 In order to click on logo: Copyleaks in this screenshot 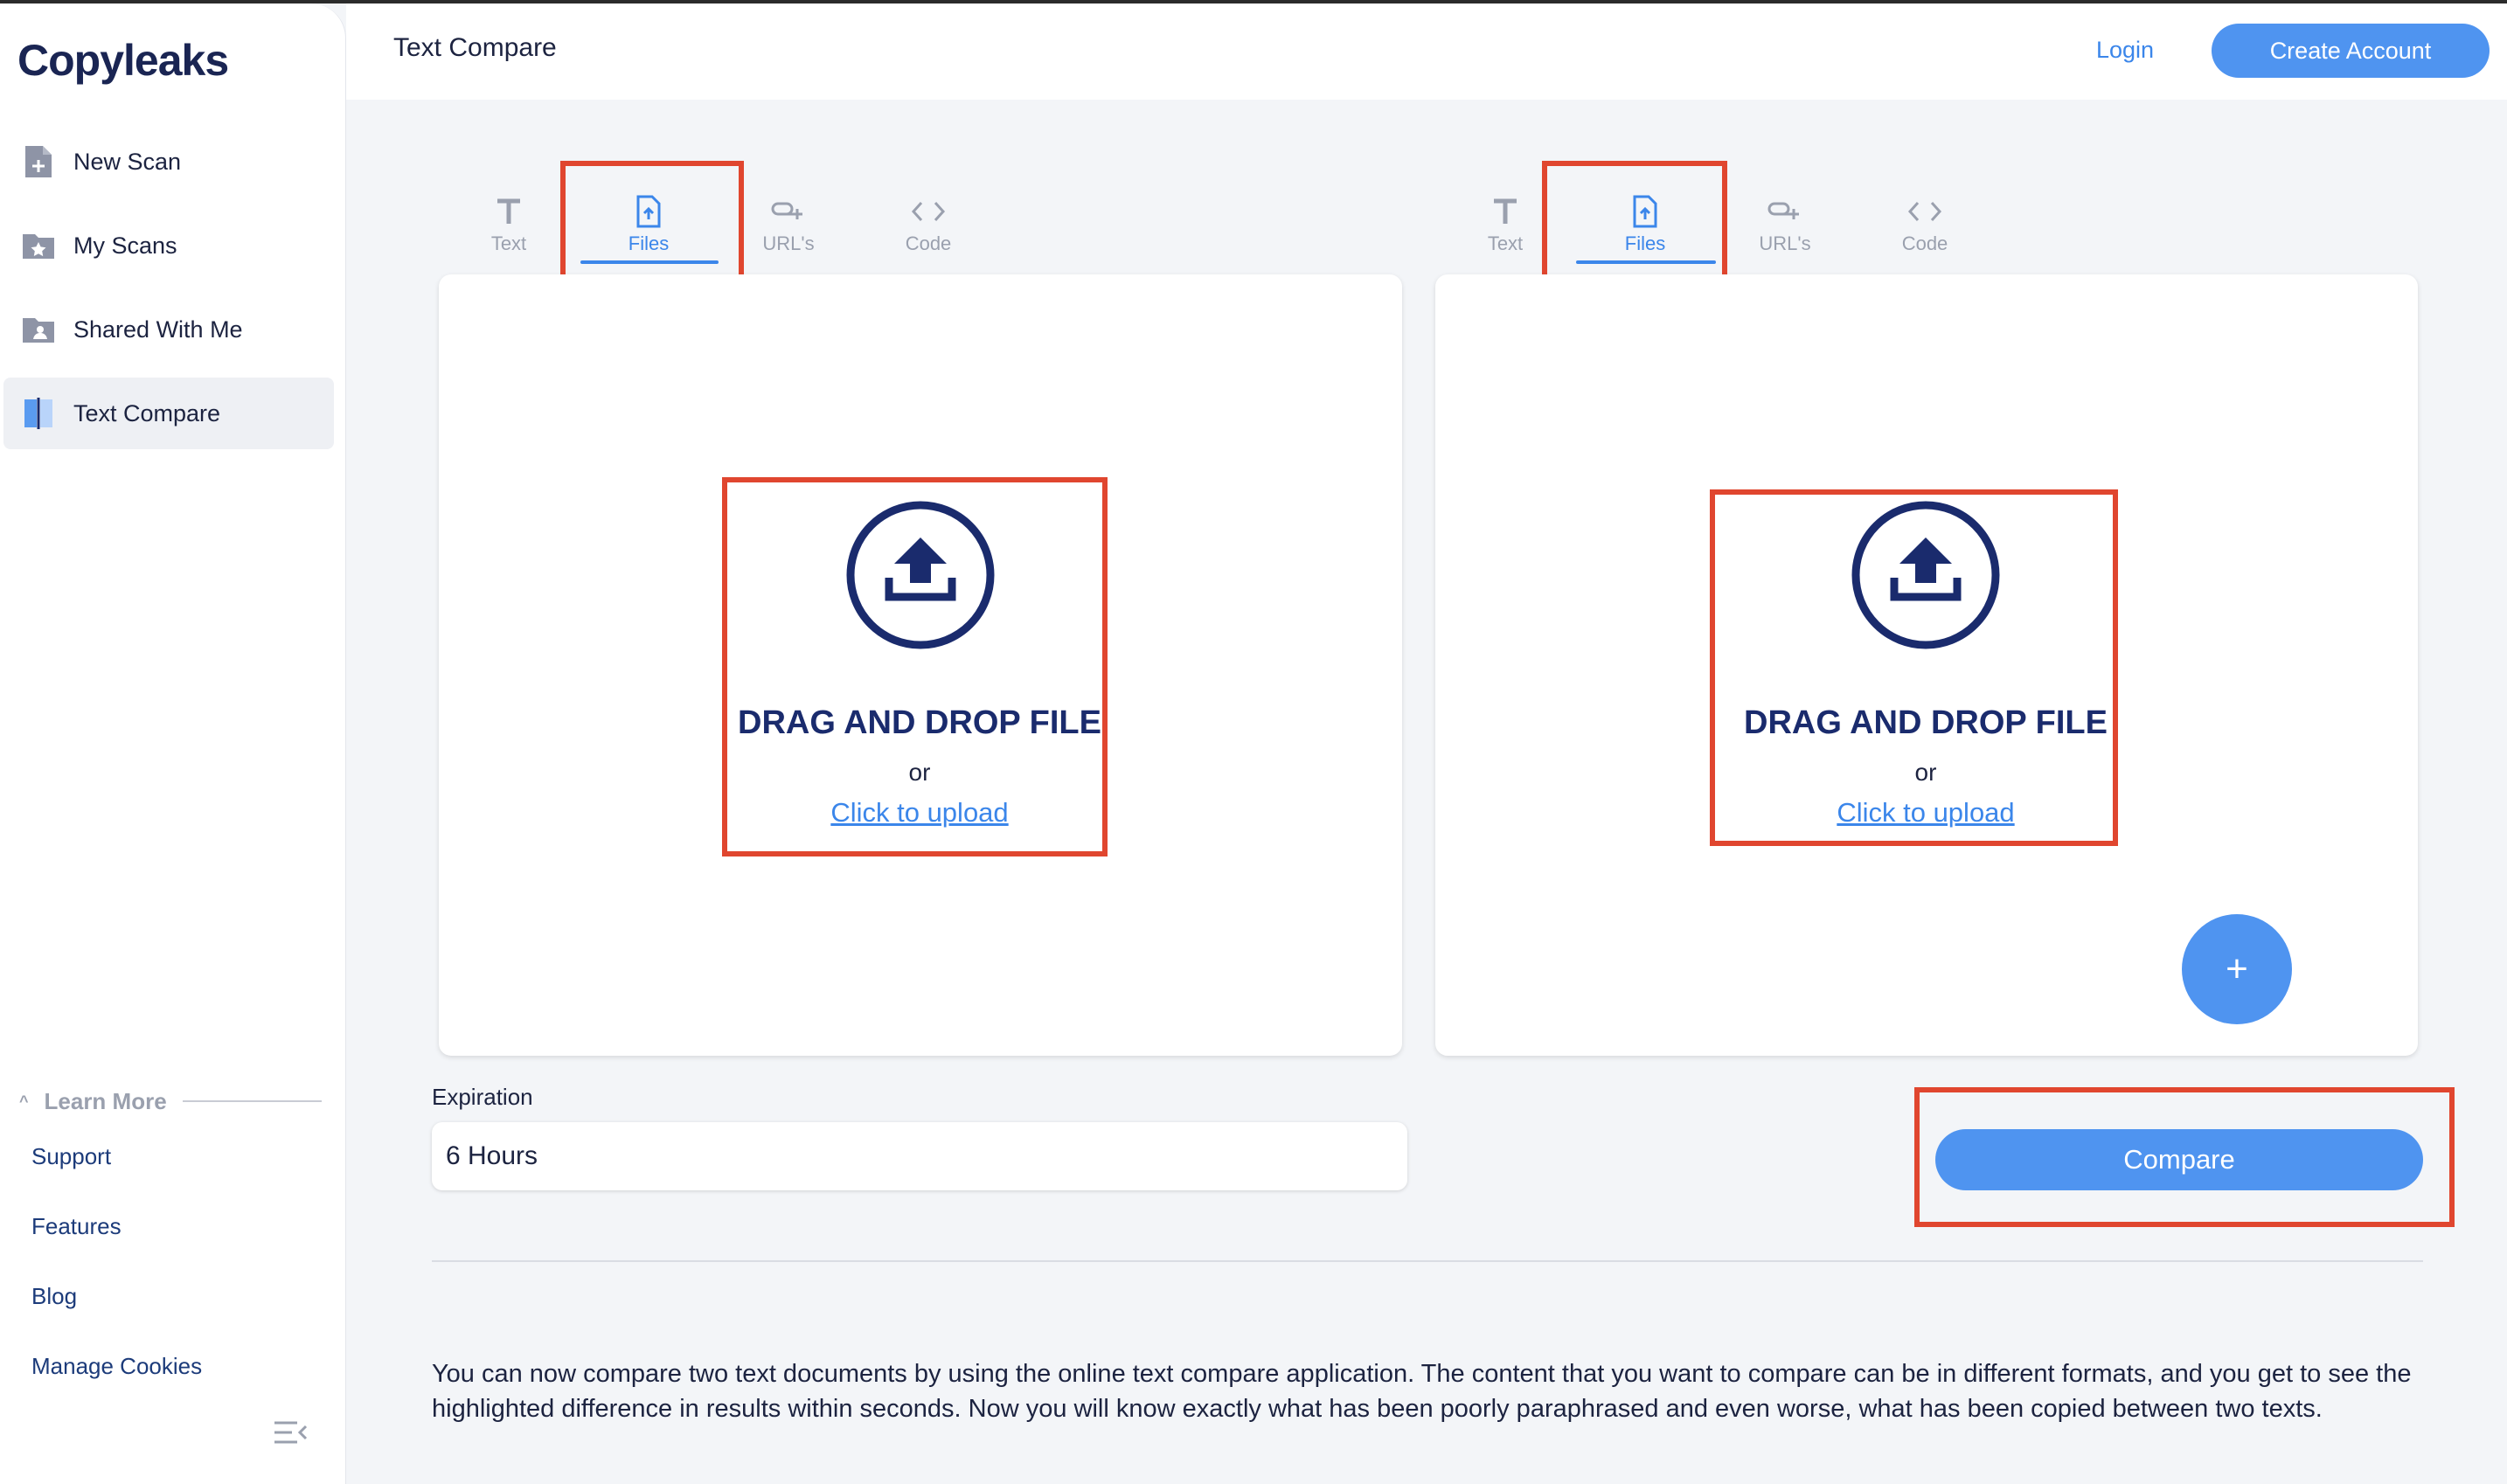, I will do `click(123, 60)`.